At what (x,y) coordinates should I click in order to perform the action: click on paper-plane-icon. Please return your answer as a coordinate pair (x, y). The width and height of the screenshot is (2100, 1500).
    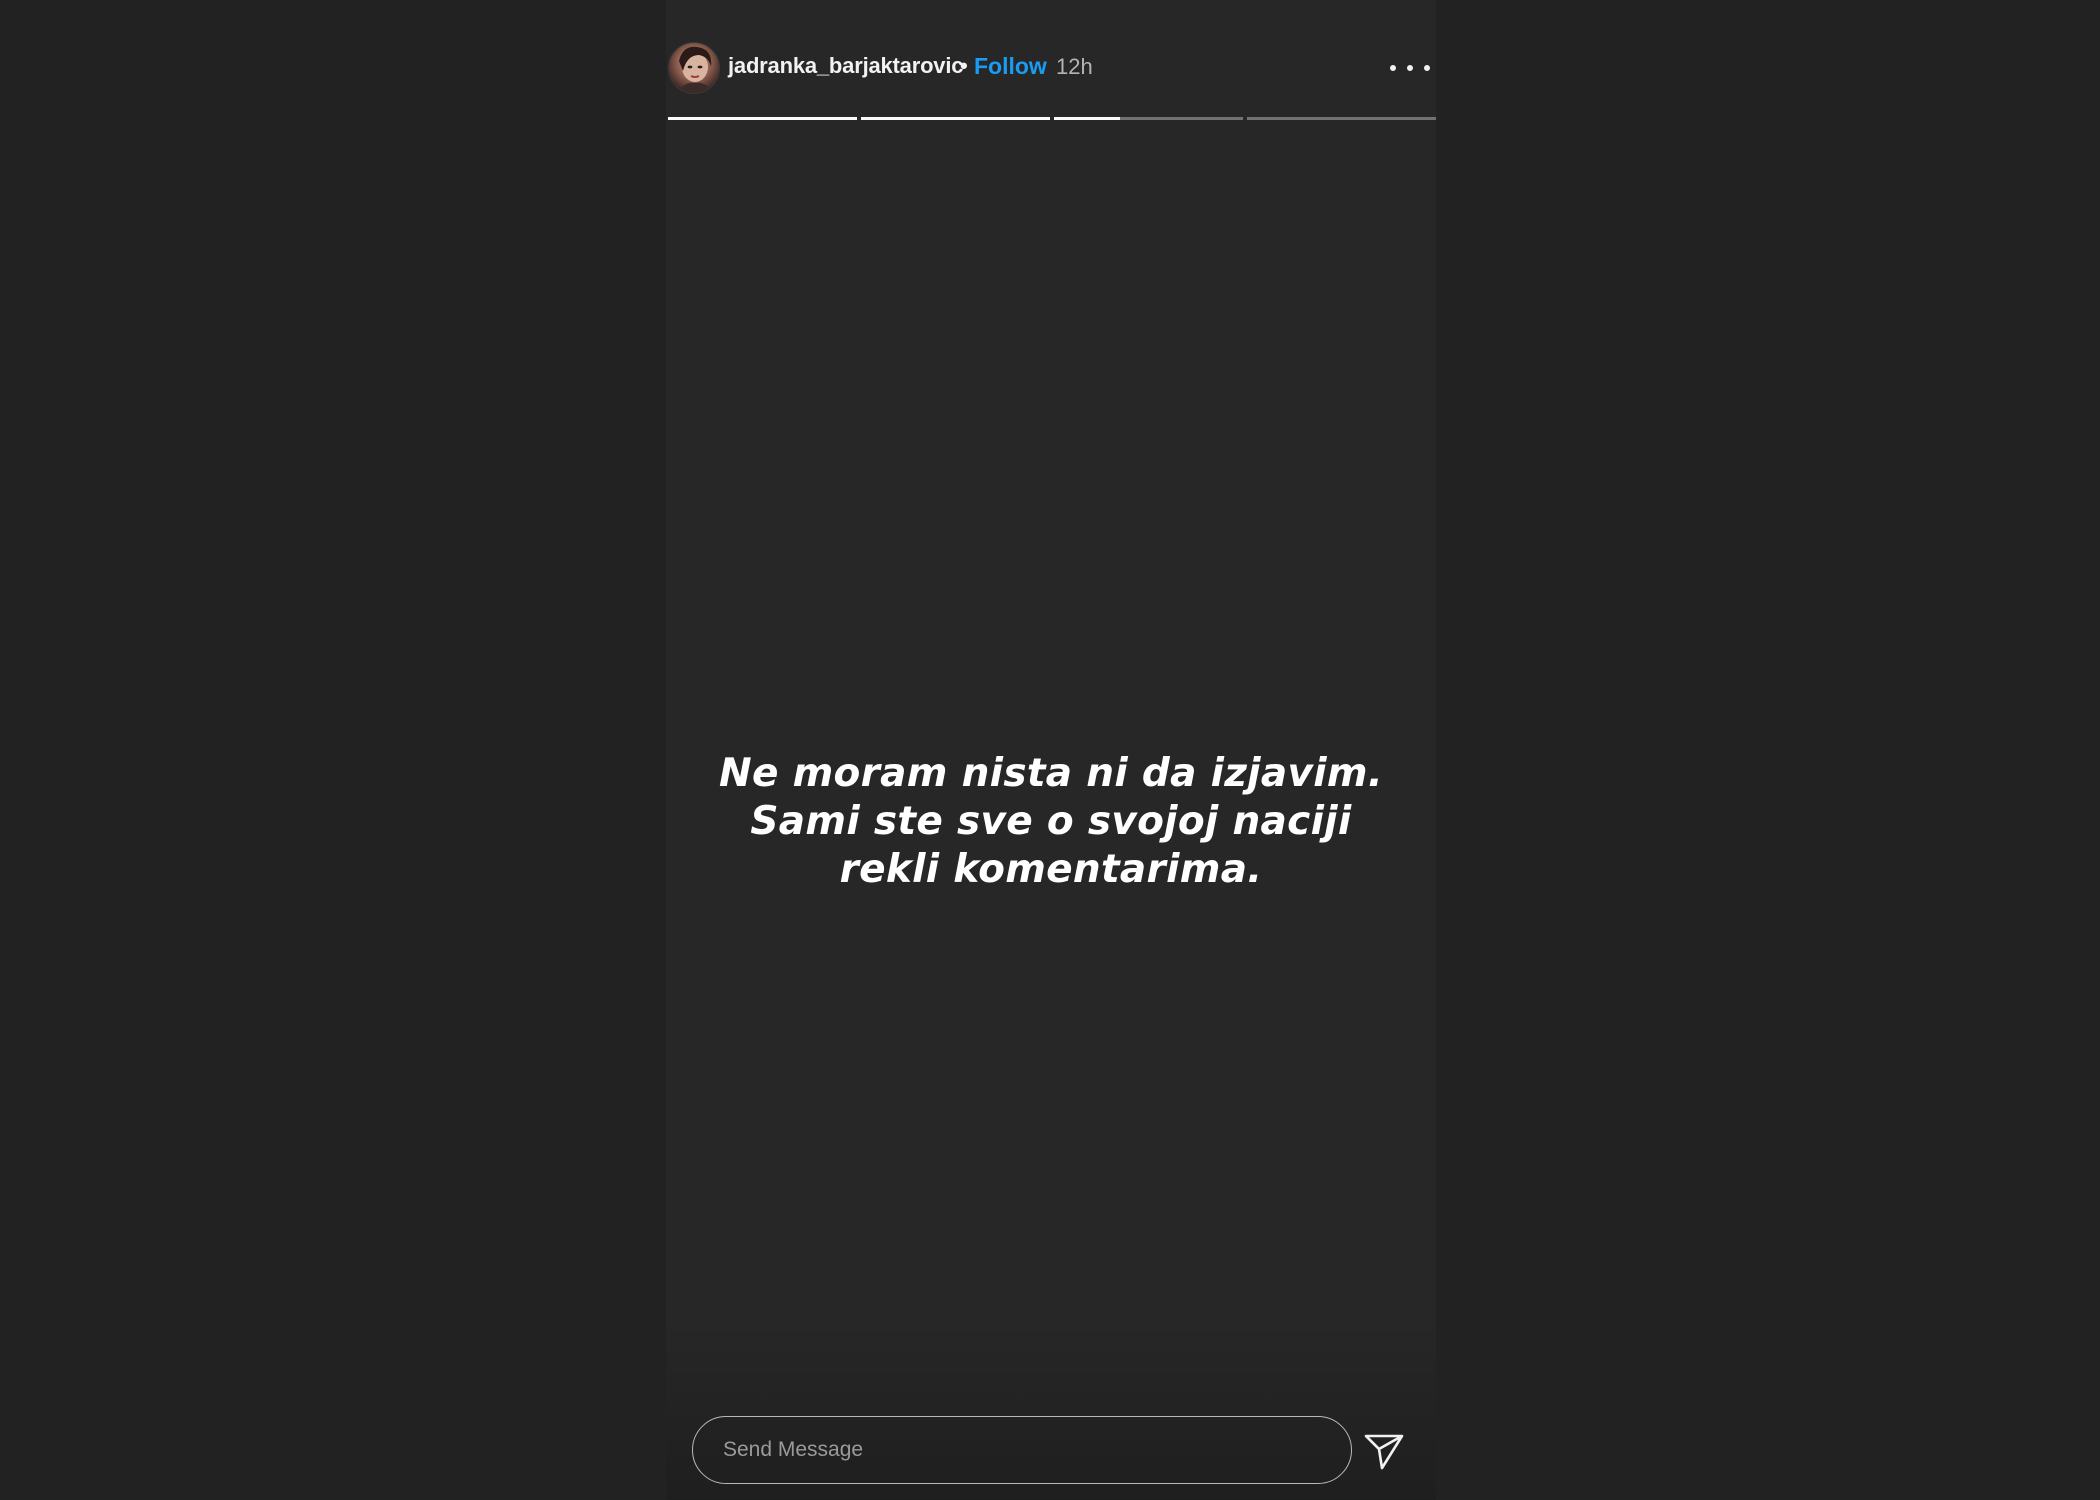
    Looking at the image, I should click on (1384, 1450).